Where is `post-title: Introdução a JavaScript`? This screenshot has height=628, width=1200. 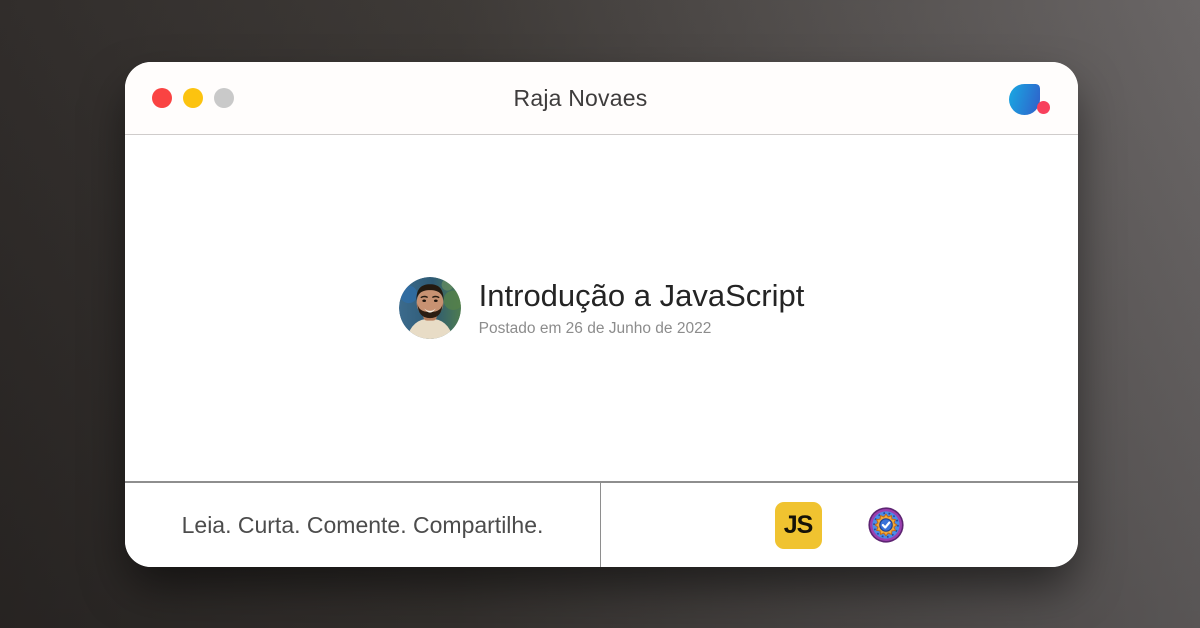
post-title: Introdução a JavaScript is located at coordinates (641, 295).